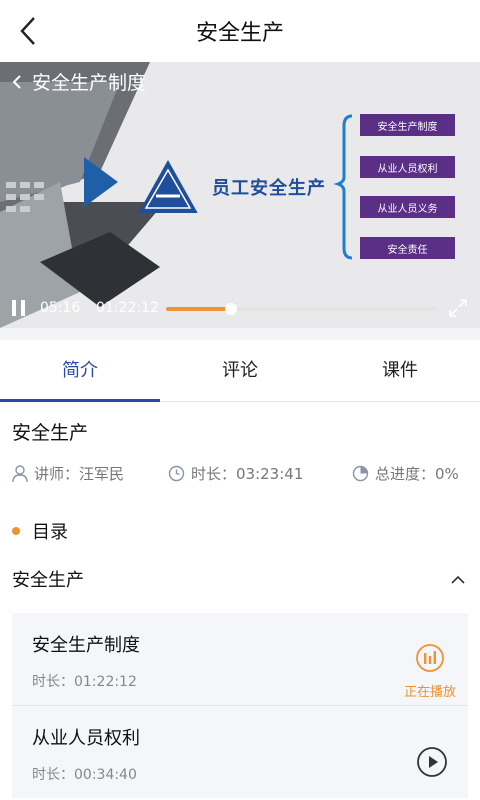  I want to click on slide-heading: 员工安全生产, so click(269, 188).